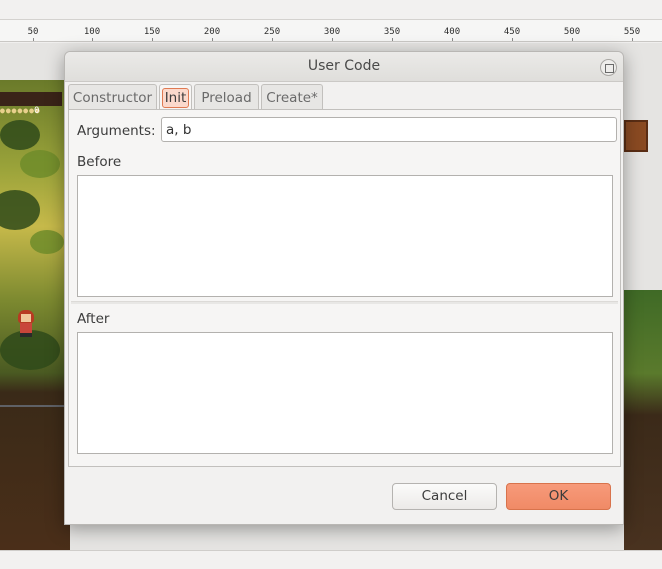 This screenshot has width=662, height=569. Describe the element at coordinates (558, 496) in the screenshot. I see `ok-button: OK` at that location.